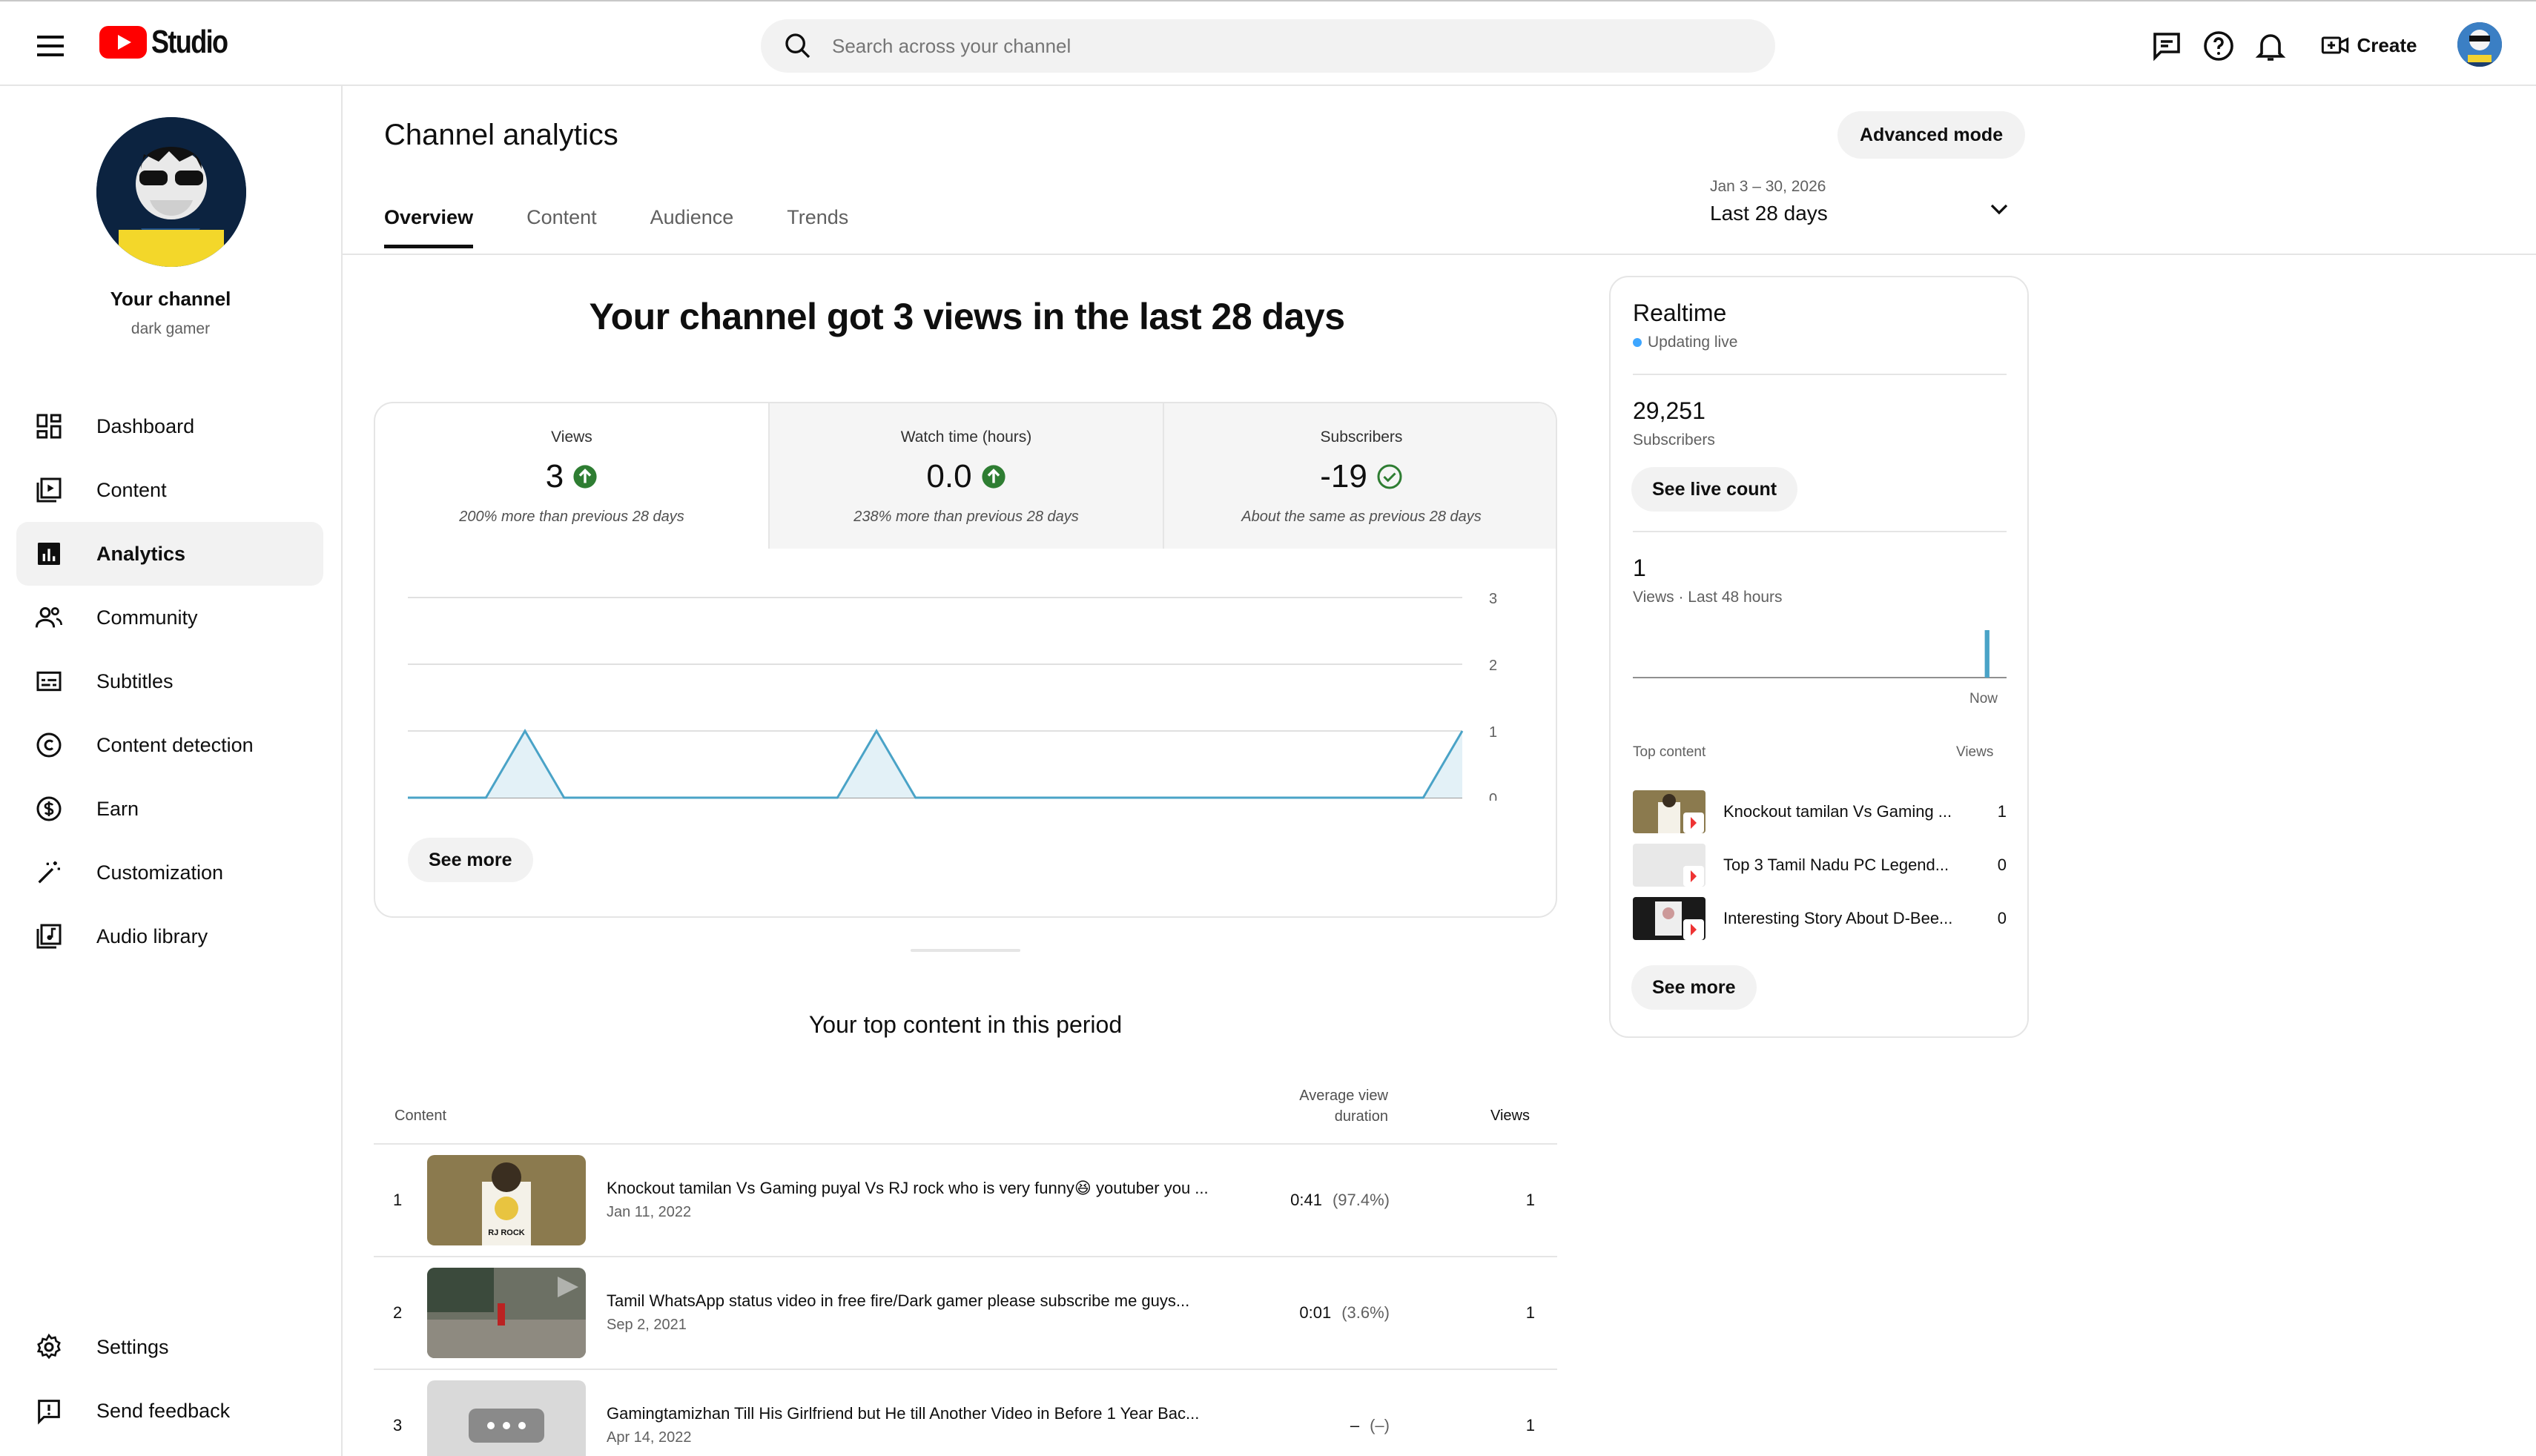  What do you see at coordinates (2218, 46) in the screenshot?
I see `help-icon` at bounding box center [2218, 46].